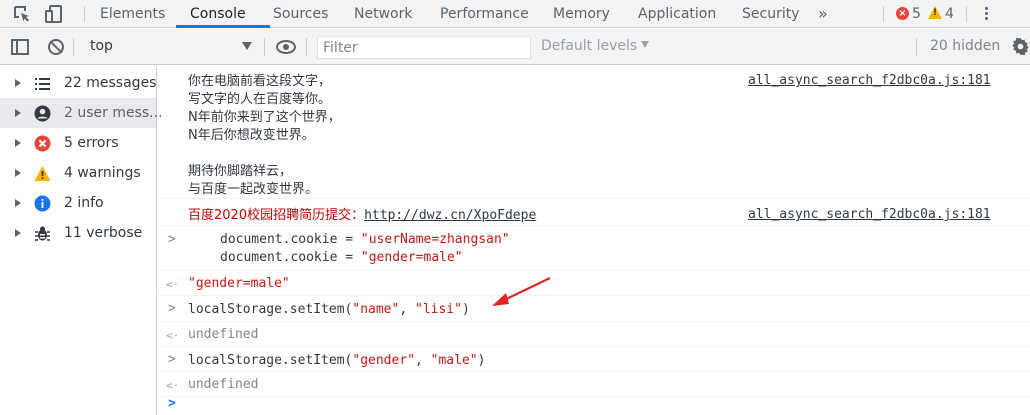  Describe the element at coordinates (78, 233) in the screenshot. I see `sidebar-item-verbose: 11 verbose` at that location.